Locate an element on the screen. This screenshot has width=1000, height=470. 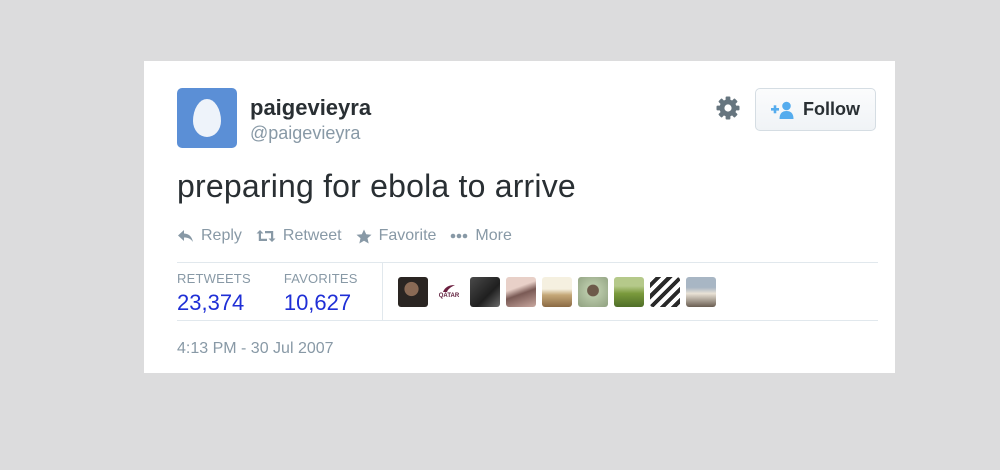
reply-icon is located at coordinates (185, 236).